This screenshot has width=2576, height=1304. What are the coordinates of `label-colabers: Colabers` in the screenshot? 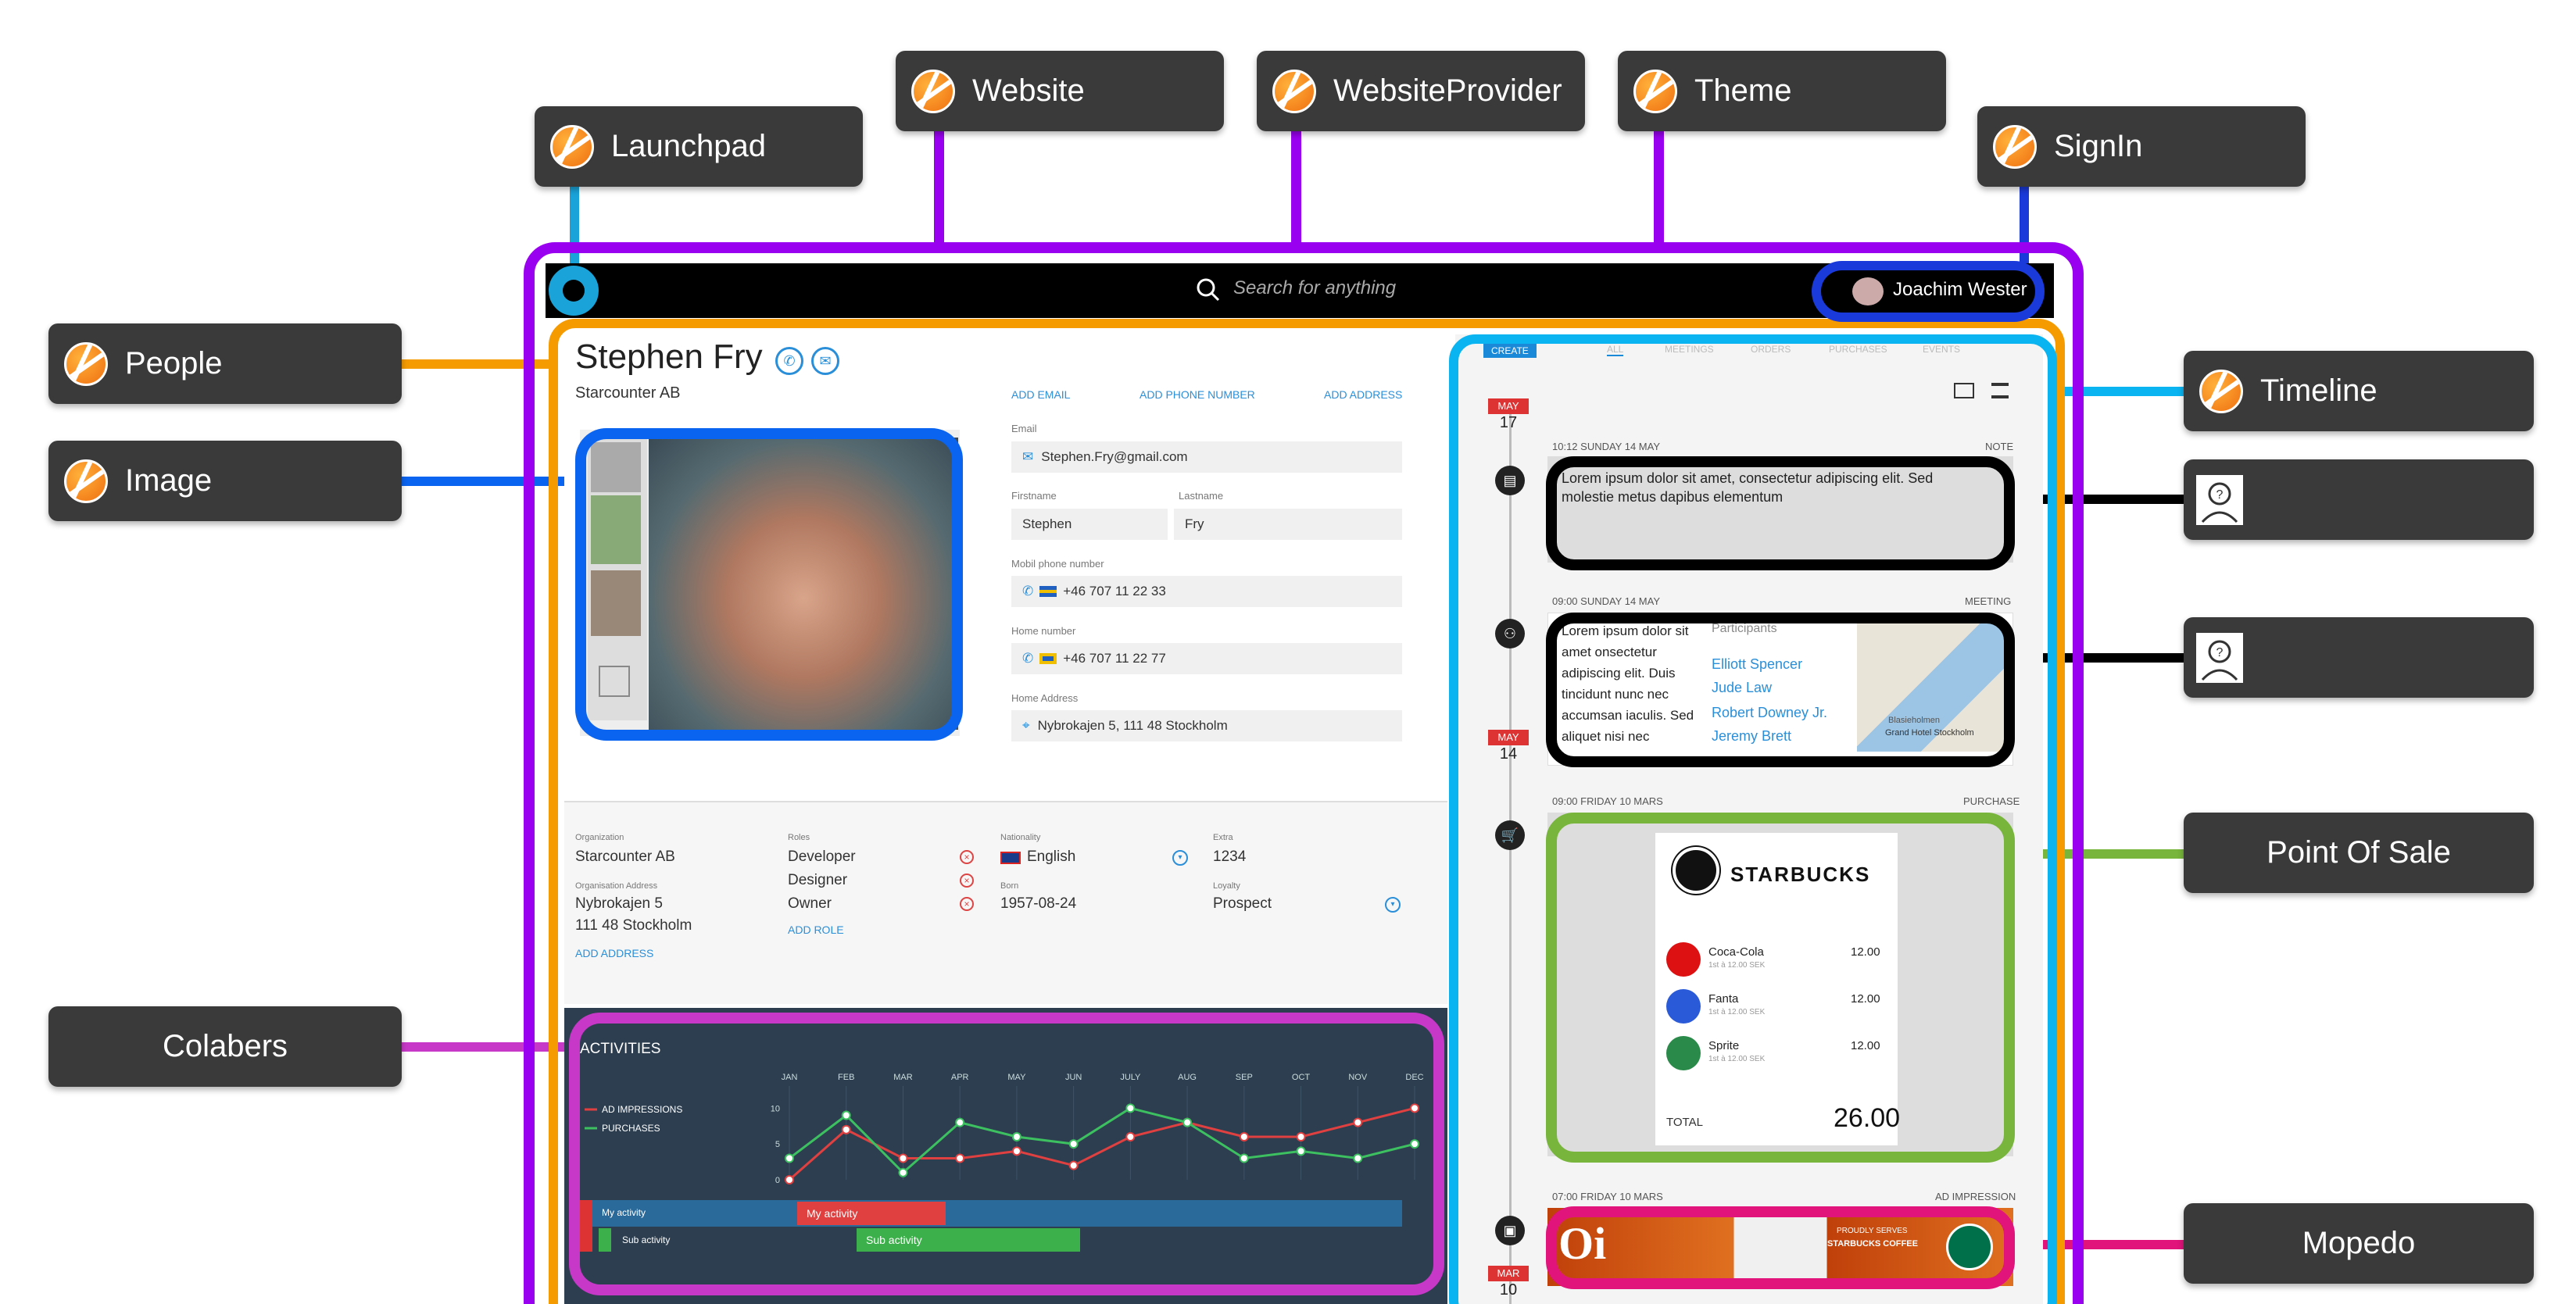 It's located at (225, 1046).